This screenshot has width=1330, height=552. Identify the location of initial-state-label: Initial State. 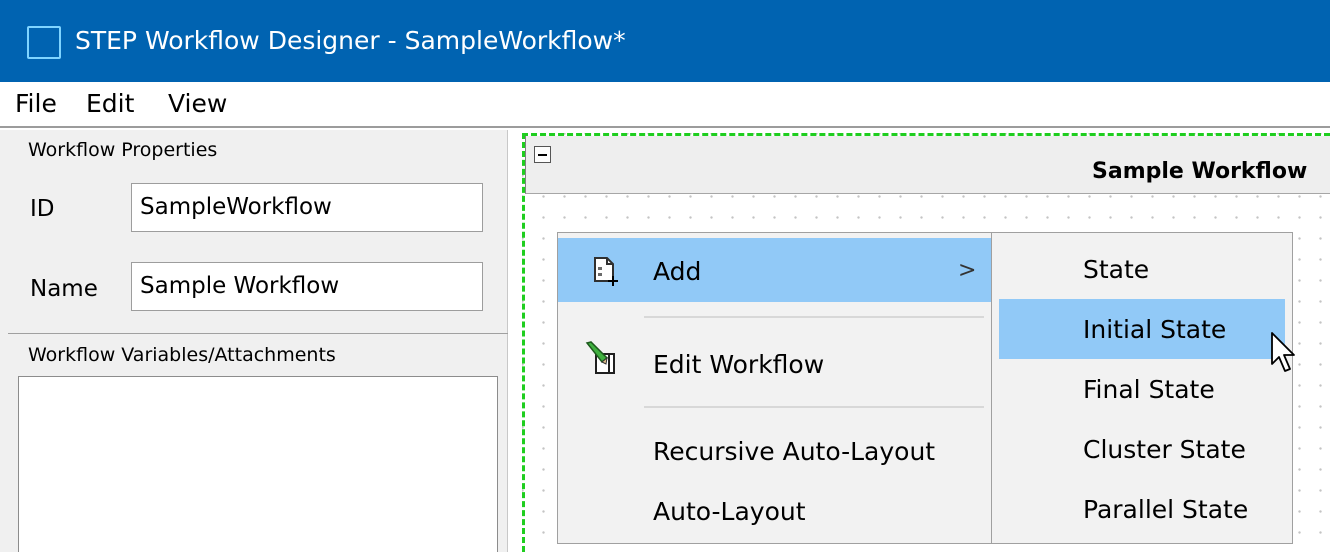
(1155, 329).